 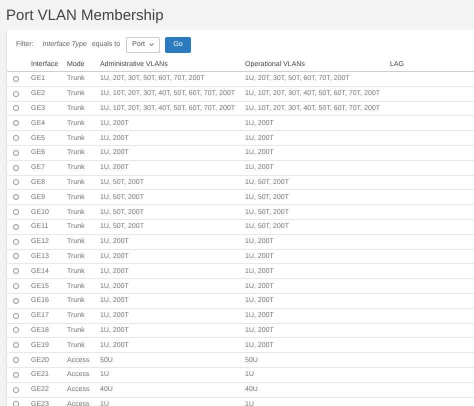 What do you see at coordinates (151, 44) in the screenshot?
I see `caret-icon` at bounding box center [151, 44].